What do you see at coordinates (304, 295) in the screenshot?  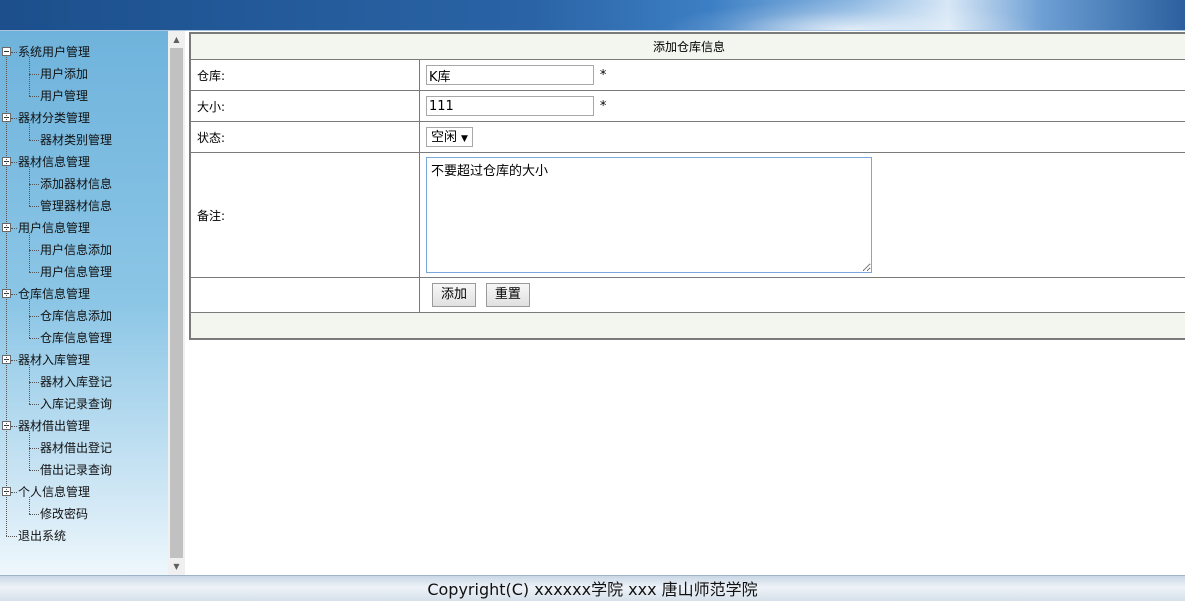 I see `empty-cell` at bounding box center [304, 295].